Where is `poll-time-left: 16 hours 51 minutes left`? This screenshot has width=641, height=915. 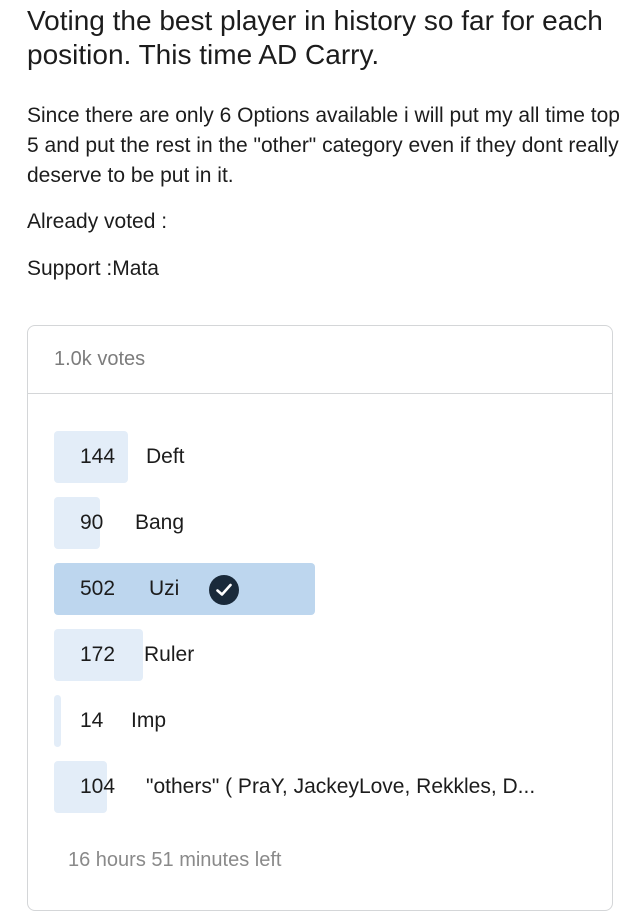
poll-time-left: 16 hours 51 minutes left is located at coordinates (175, 860).